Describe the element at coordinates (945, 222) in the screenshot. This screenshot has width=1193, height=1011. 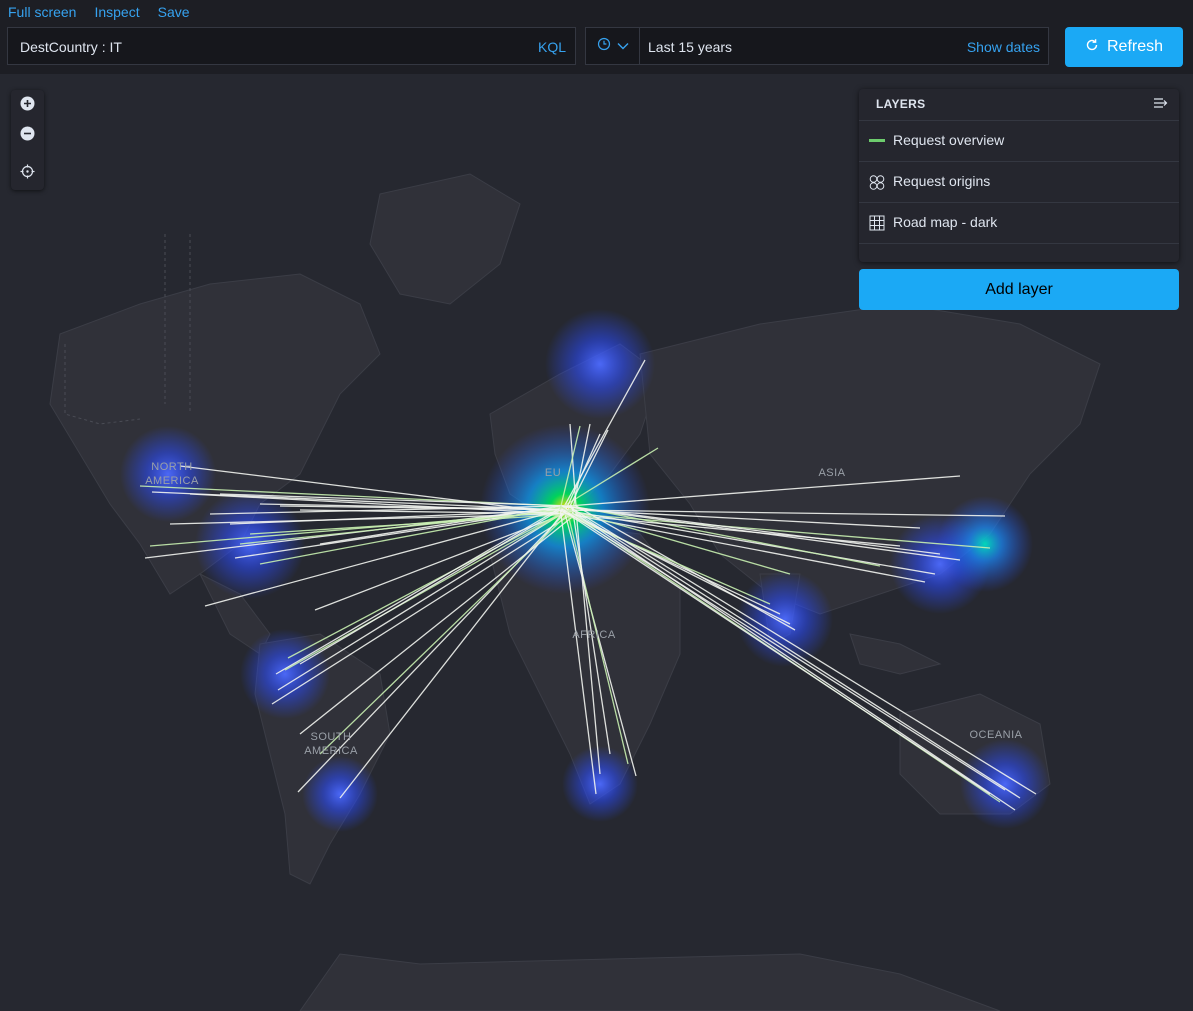
I see `layer-label: Road map - dark` at that location.